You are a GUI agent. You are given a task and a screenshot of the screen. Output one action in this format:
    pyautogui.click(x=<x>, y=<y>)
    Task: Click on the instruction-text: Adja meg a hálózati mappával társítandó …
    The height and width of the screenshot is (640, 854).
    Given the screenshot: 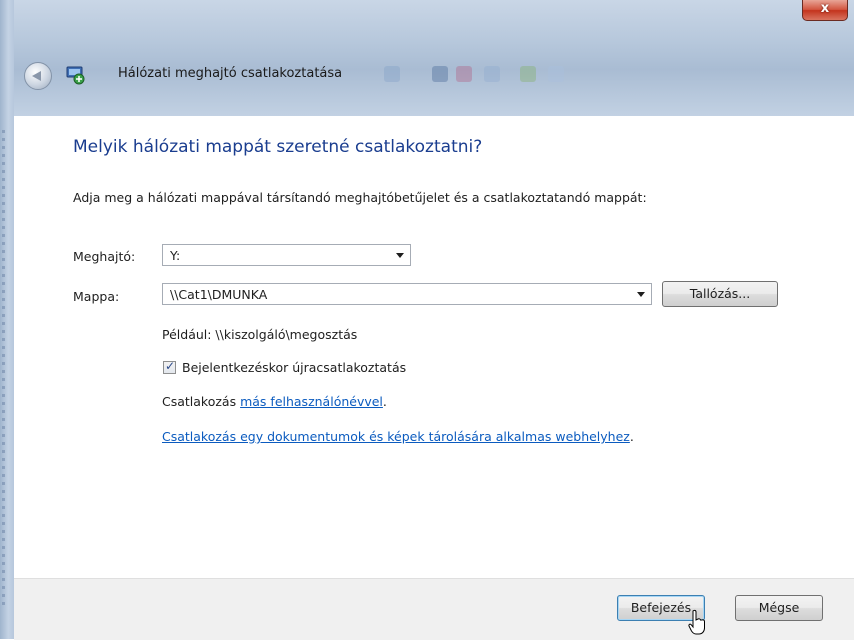 What is the action you would take?
    pyautogui.click(x=360, y=197)
    